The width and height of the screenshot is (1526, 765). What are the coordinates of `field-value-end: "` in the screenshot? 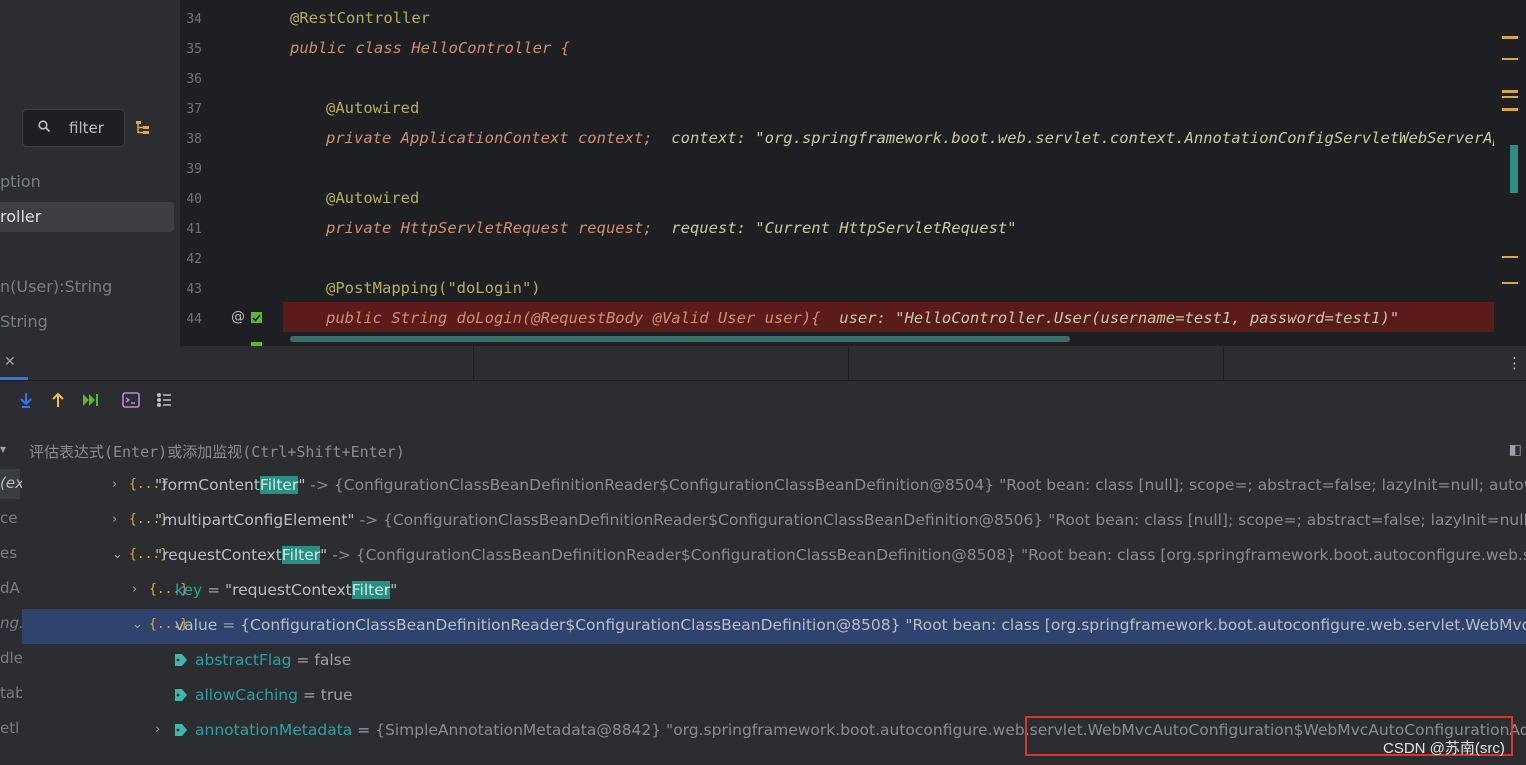 It's located at (394, 590).